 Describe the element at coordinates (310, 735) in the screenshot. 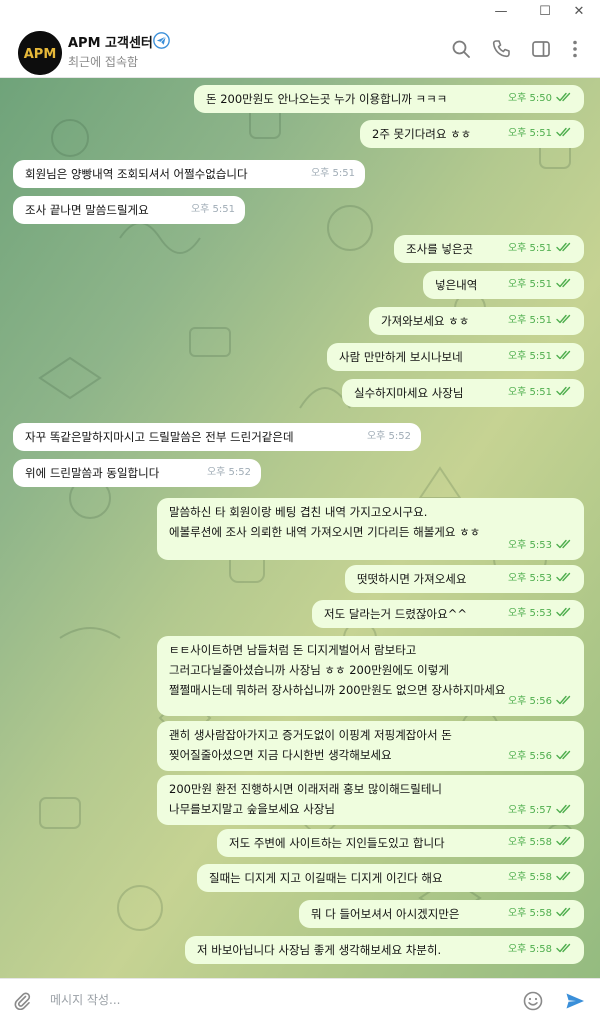

I see `message-text: 괜히 생사람잡아가지고 증거도없이 이핑계 저핑계잡아서 돈` at that location.